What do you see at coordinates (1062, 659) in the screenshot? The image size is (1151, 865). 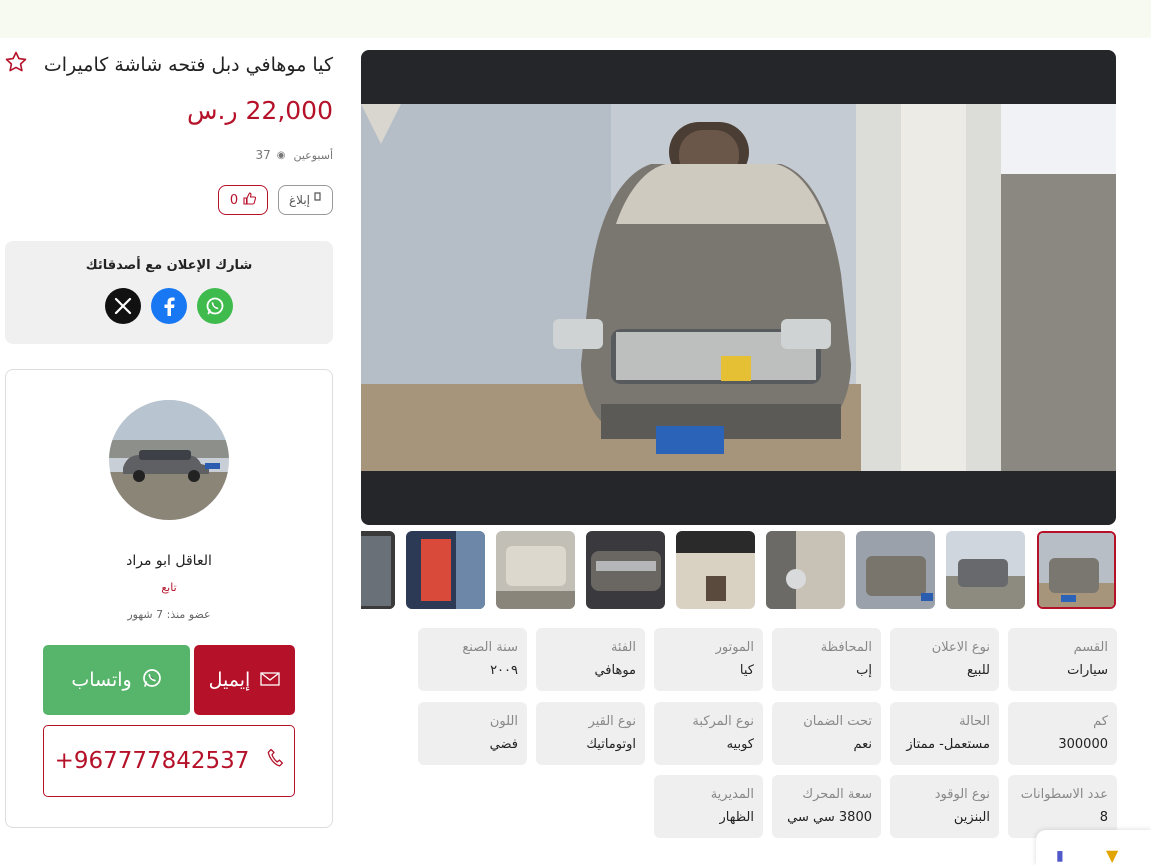 I see `spec-card: القسم سيارات` at bounding box center [1062, 659].